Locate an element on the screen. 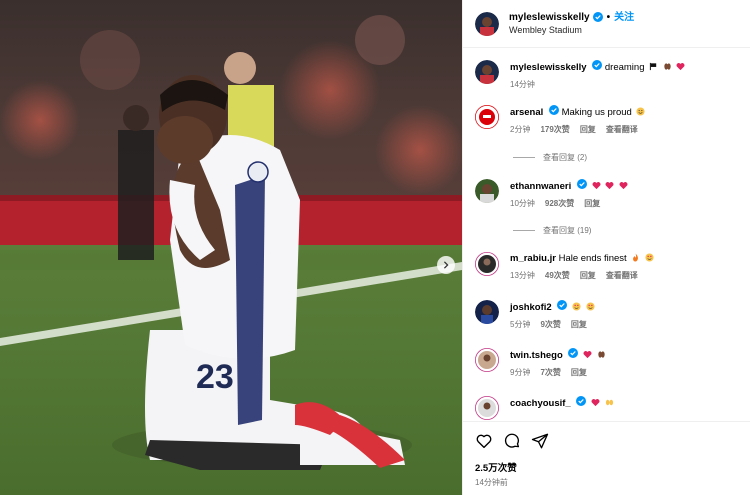 The width and height of the screenshot is (750, 495). chevron-right-icon is located at coordinates (446, 265).